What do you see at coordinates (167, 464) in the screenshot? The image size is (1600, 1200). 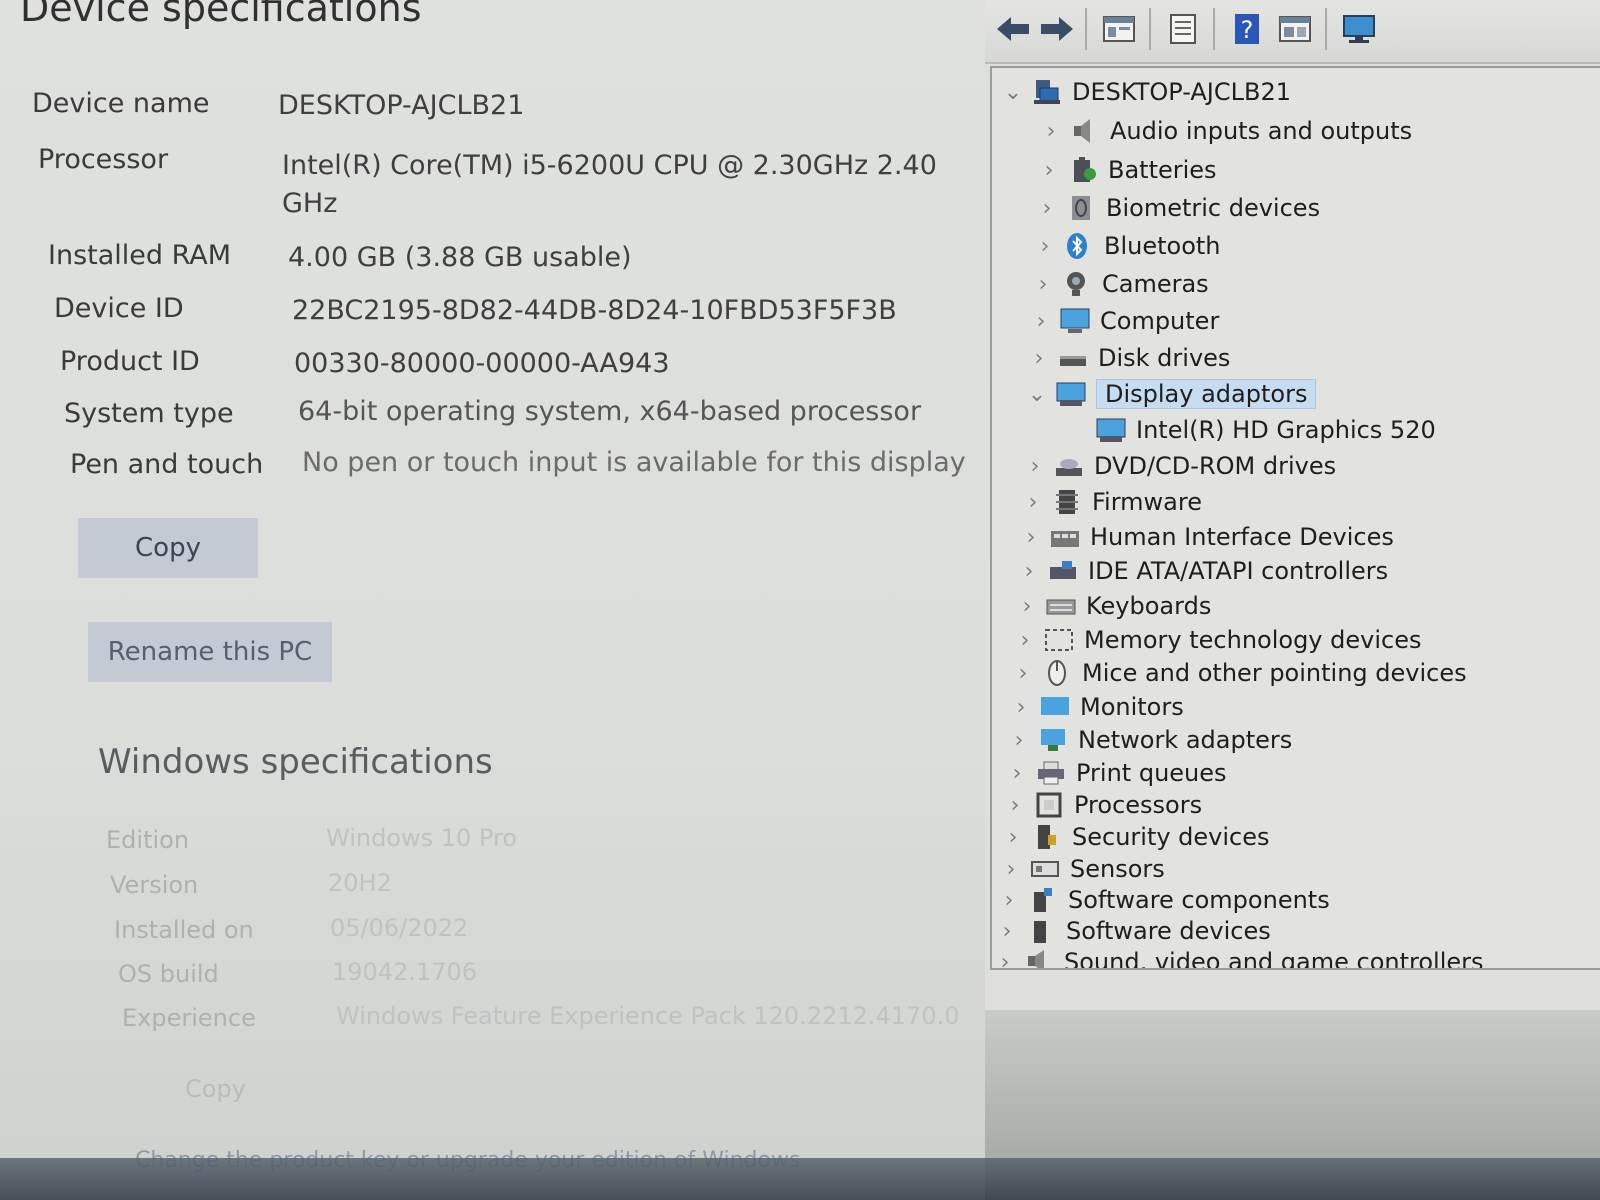 I see `spec-label: Pen and touch` at bounding box center [167, 464].